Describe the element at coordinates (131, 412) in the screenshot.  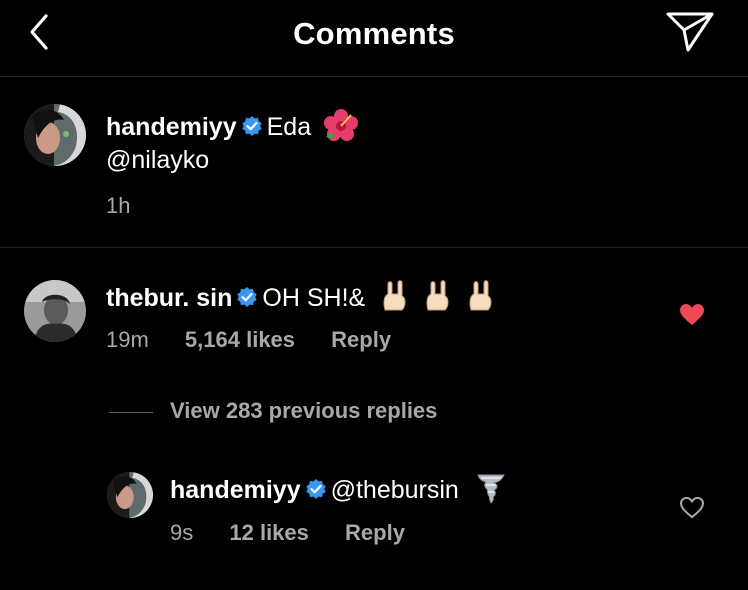
I see `replies-divider` at that location.